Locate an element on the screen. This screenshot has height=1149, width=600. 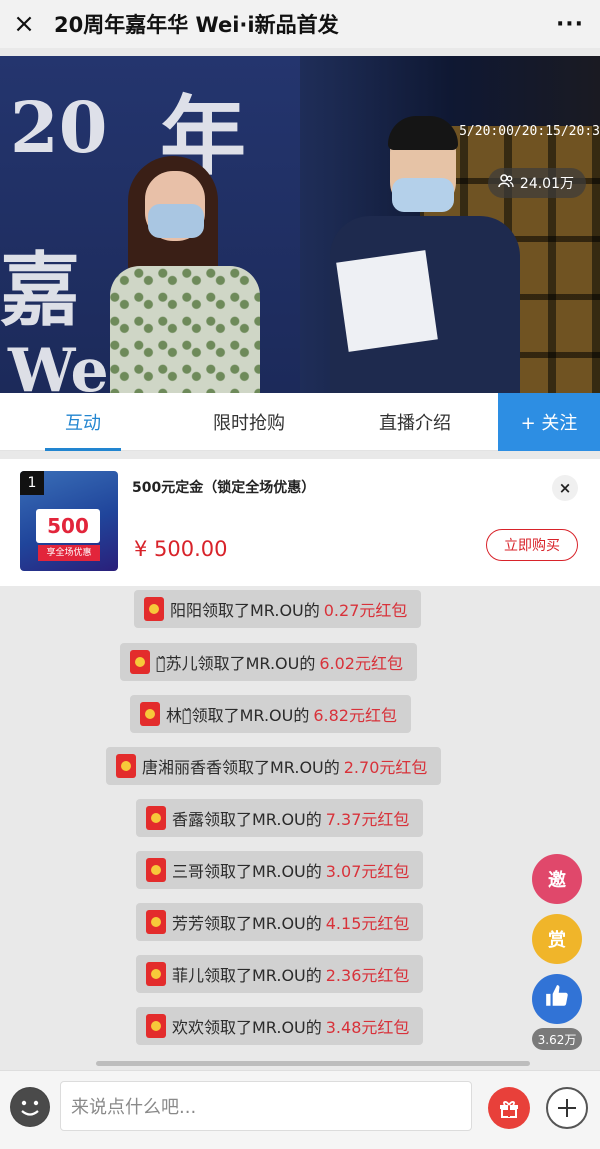
like-button is located at coordinates (557, 999).